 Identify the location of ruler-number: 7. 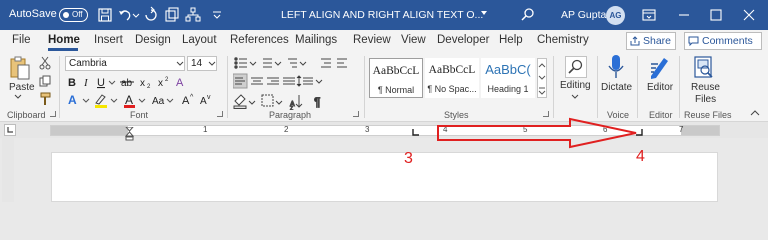
(681, 129).